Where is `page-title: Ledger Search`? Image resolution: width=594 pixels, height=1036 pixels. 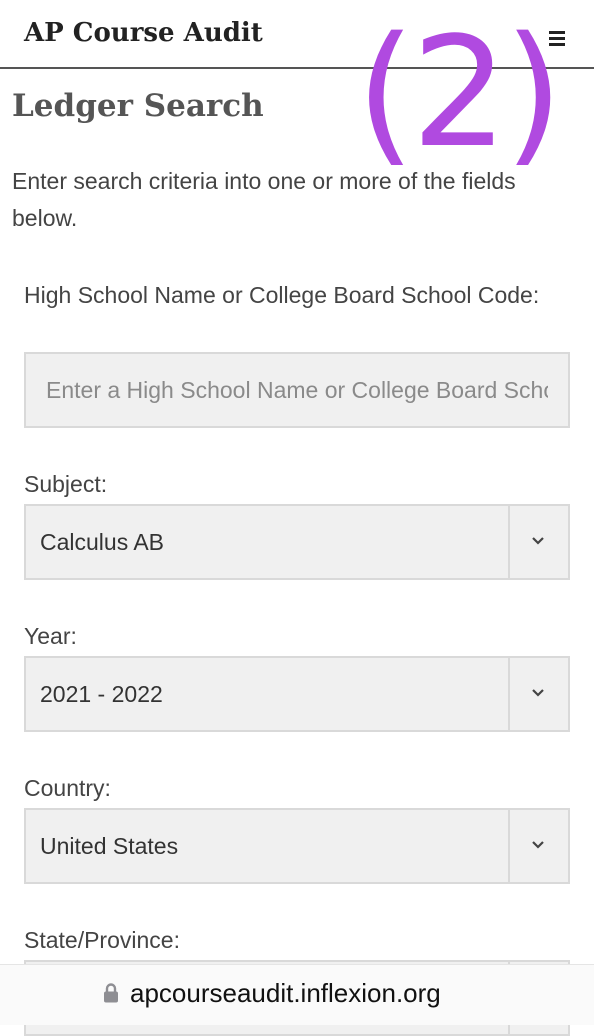 page-title: Ledger Search is located at coordinates (138, 106).